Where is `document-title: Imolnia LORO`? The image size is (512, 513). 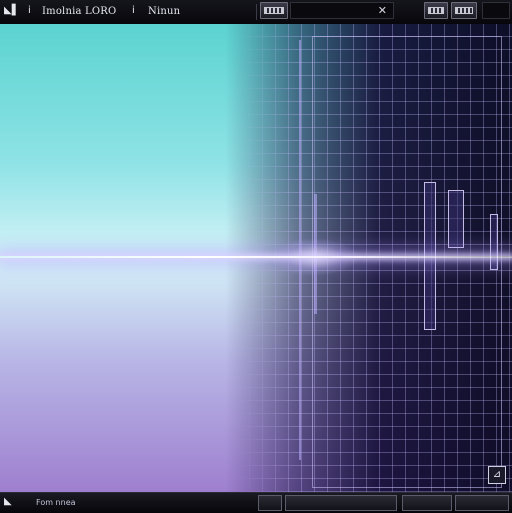 document-title: Imolnia LORO is located at coordinates (79, 11).